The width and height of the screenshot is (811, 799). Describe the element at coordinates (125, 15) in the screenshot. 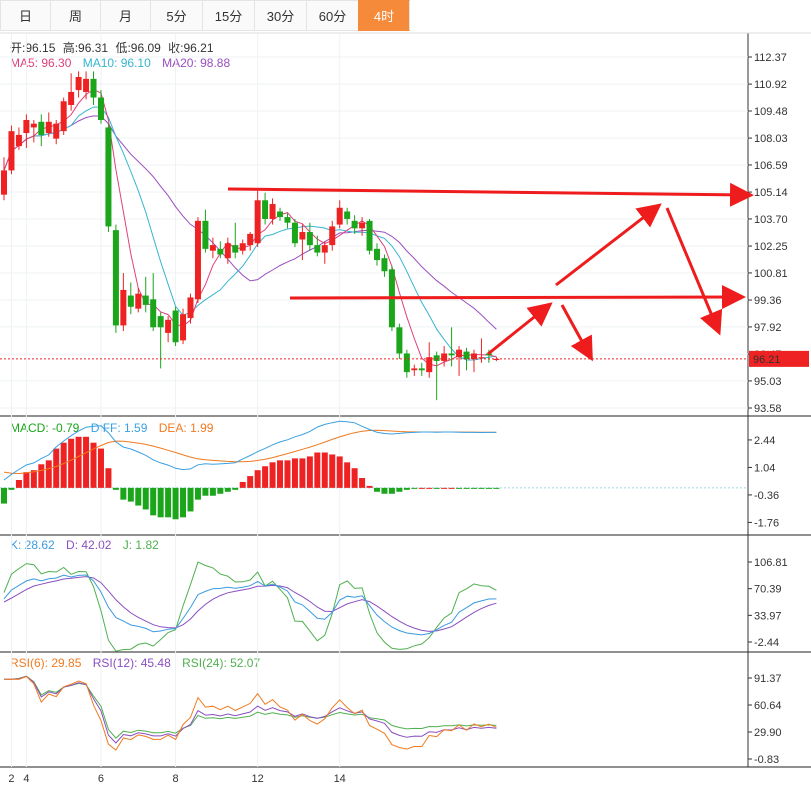

I see `tab-2: 月` at that location.